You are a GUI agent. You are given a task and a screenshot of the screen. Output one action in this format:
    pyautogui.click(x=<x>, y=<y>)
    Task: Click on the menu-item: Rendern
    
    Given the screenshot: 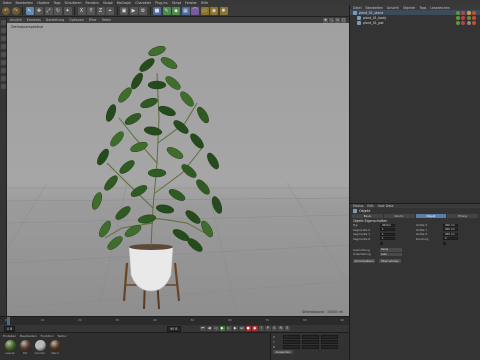 What is the action you would take?
    pyautogui.click(x=92, y=3)
    